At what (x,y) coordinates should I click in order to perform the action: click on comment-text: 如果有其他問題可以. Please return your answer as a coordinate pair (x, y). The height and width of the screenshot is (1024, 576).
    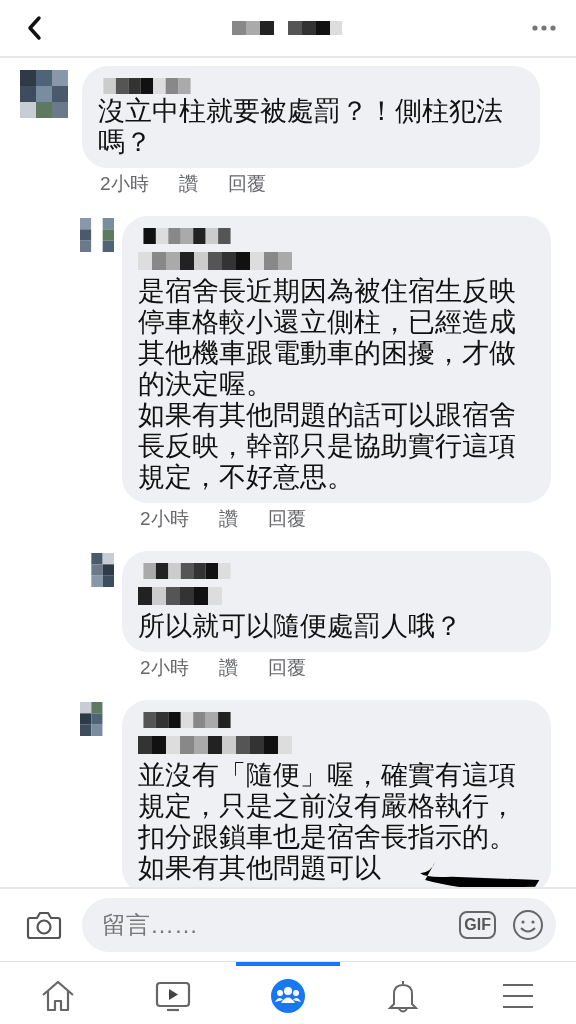
    Looking at the image, I should click on (259, 868).